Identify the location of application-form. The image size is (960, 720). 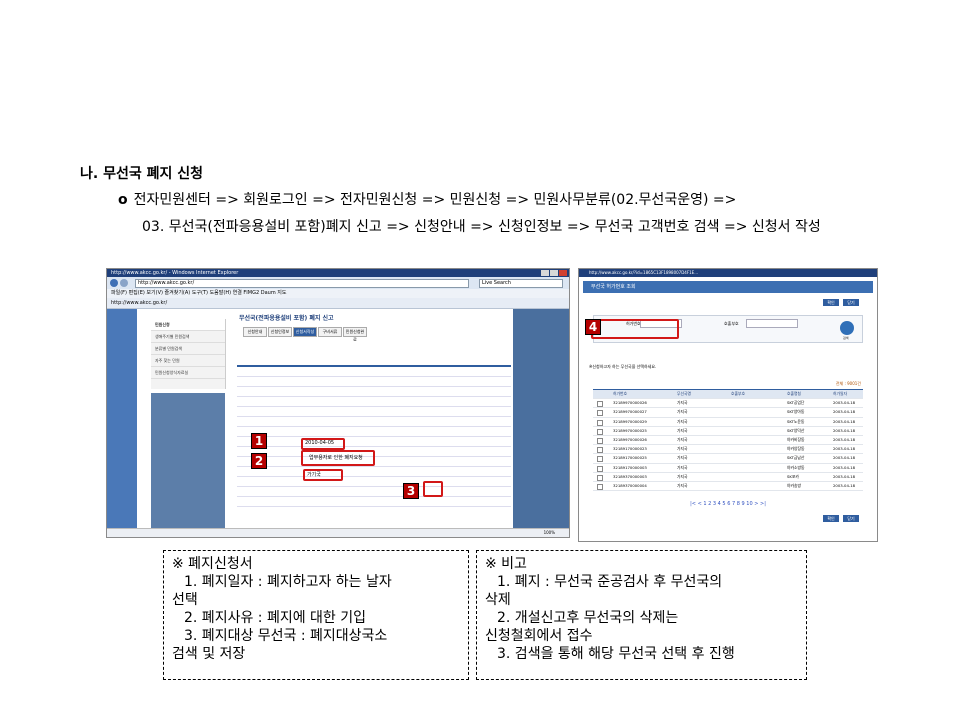
(374, 436).